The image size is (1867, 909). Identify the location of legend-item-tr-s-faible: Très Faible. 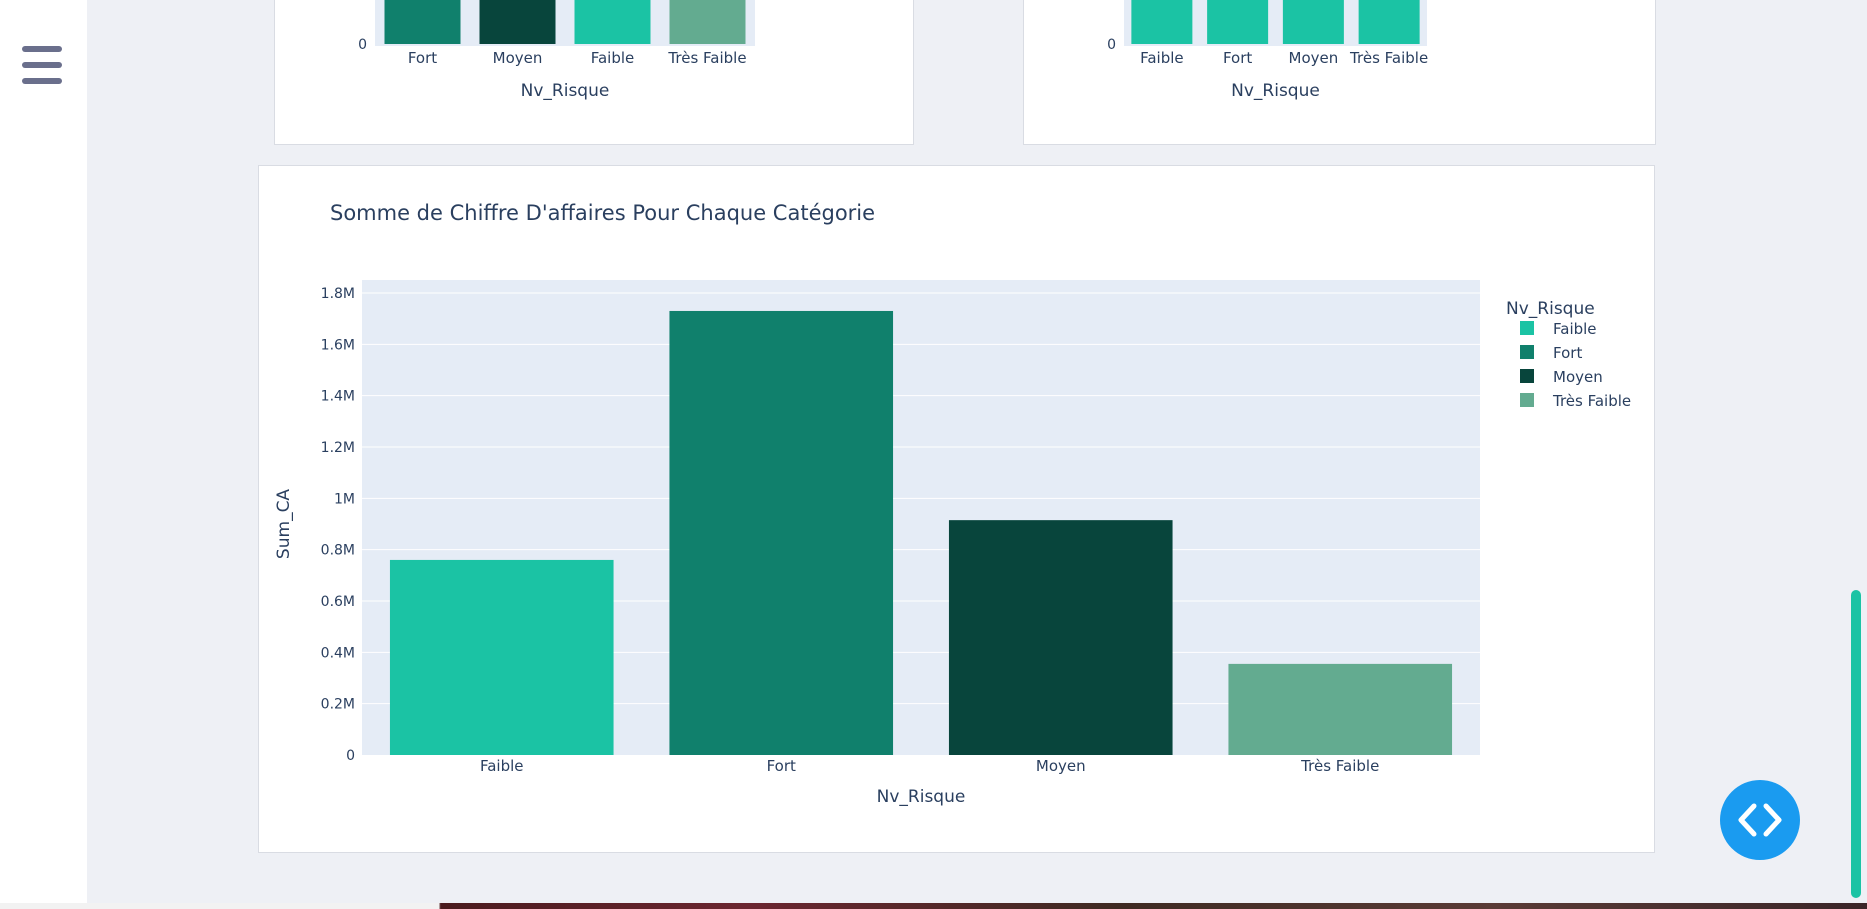
(1591, 401).